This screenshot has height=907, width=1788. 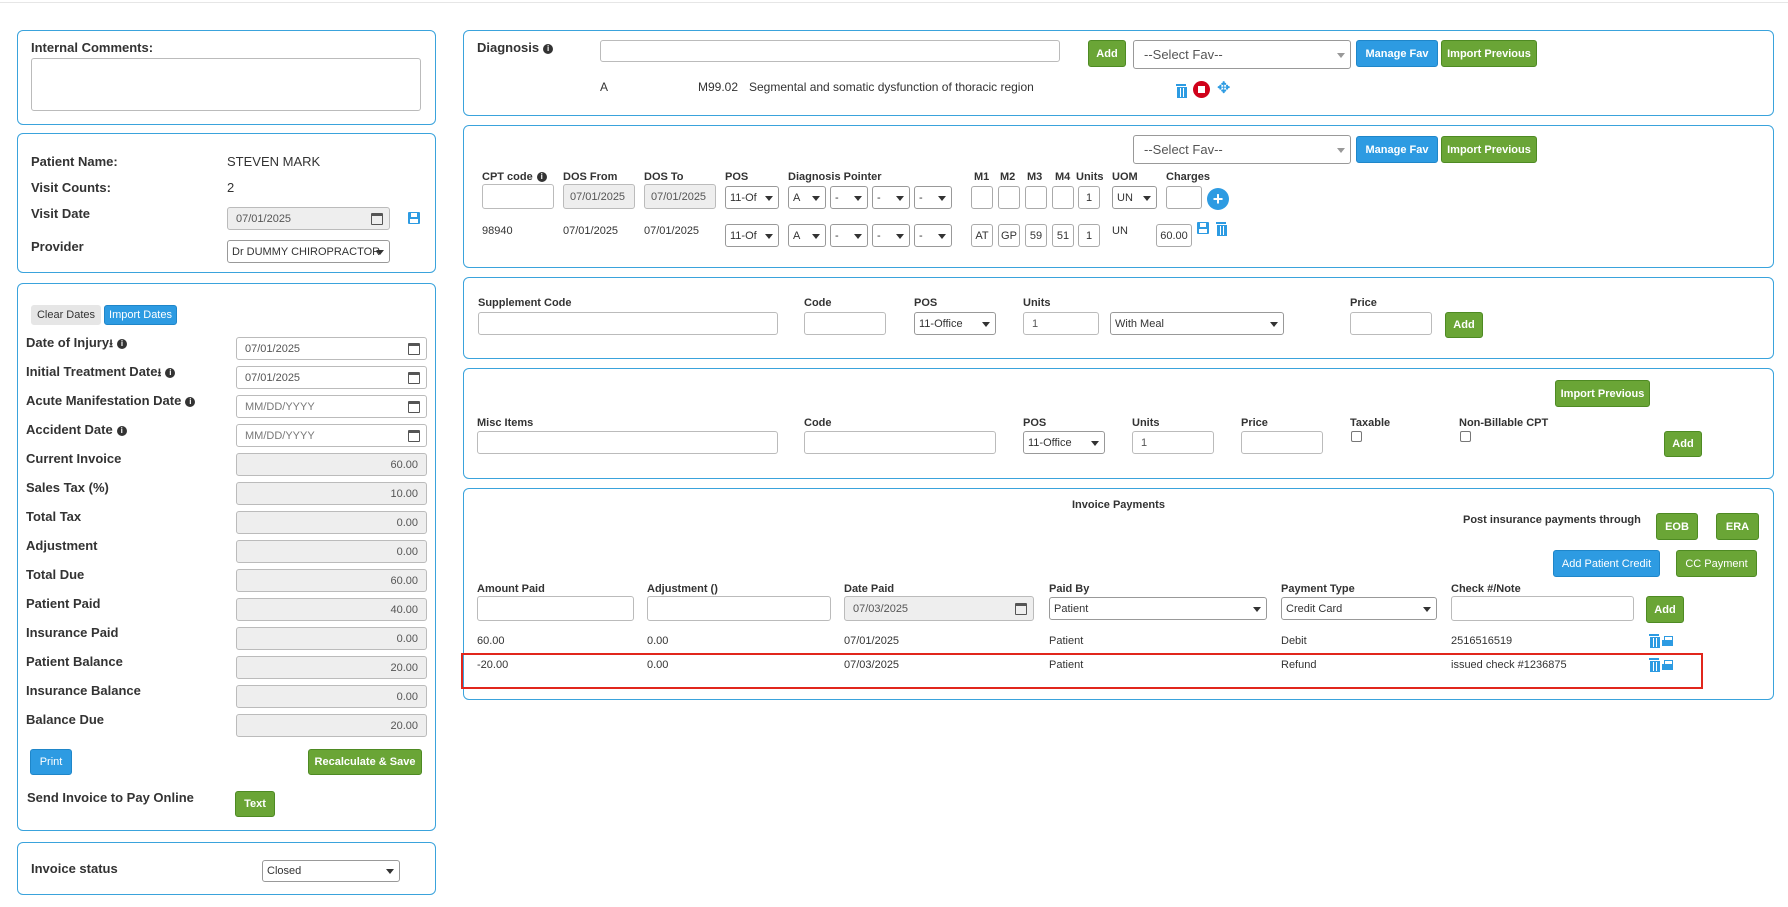 What do you see at coordinates (1242, 54) in the screenshot?
I see `diagnosis-fav-select: --Select Fav--` at bounding box center [1242, 54].